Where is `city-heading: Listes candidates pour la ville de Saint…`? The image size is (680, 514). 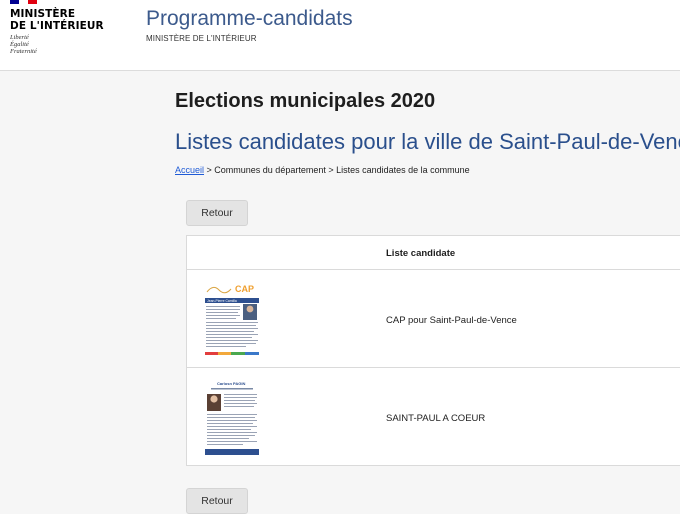
city-heading: Listes candidates pour la ville de Saint… is located at coordinates (427, 141).